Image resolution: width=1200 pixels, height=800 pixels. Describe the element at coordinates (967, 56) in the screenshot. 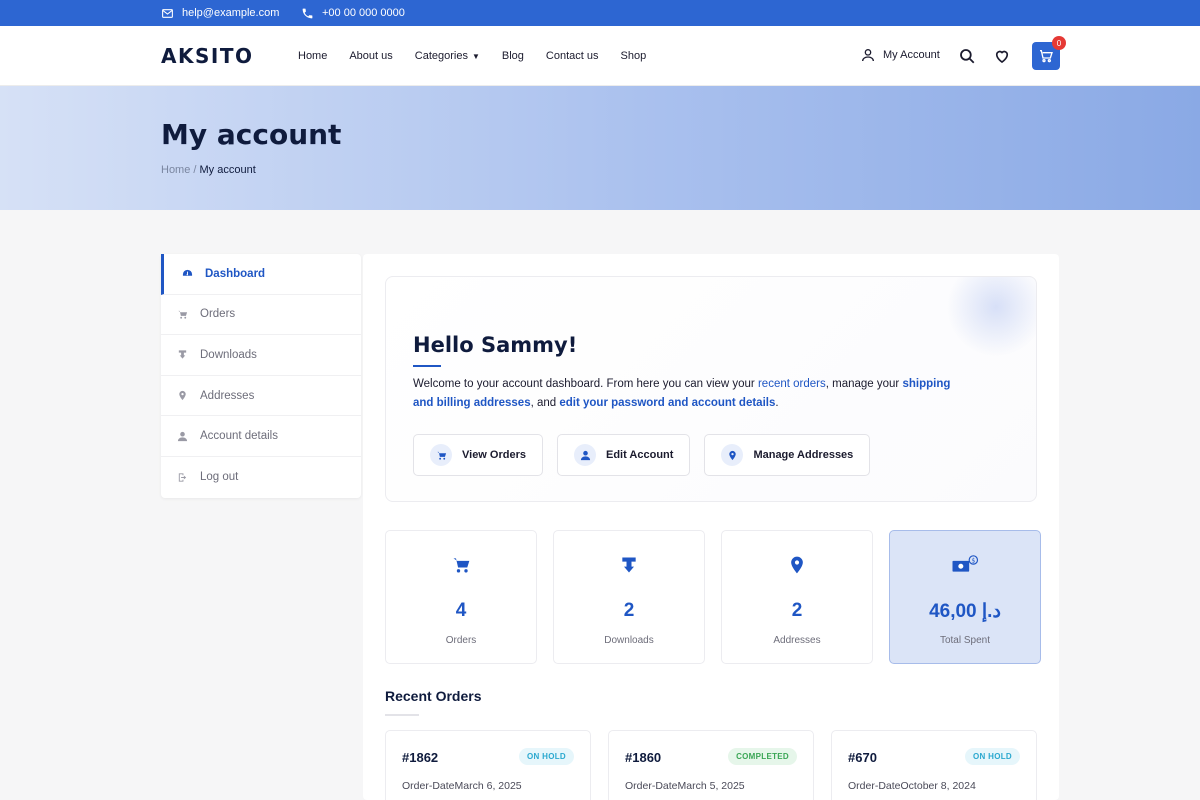

I see `search-icon` at that location.